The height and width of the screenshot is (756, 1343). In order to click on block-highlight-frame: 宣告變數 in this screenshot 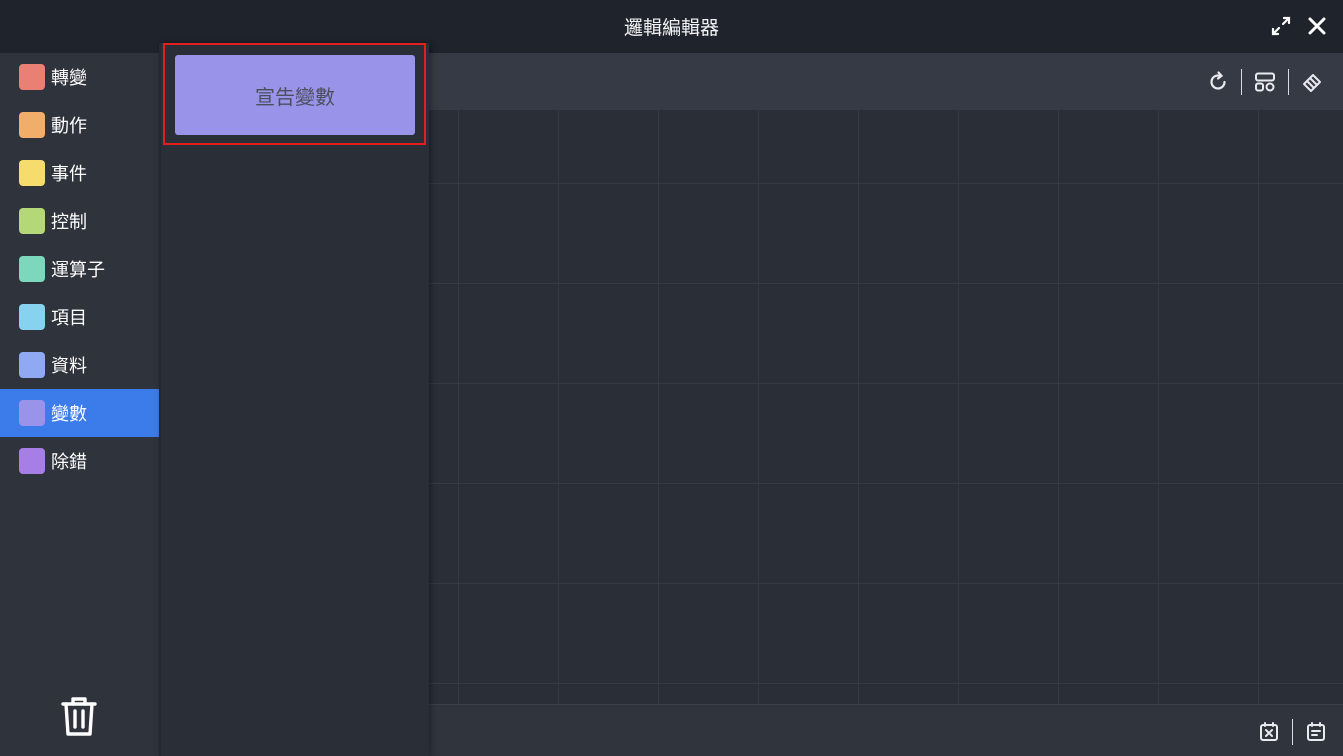, I will do `click(294, 94)`.